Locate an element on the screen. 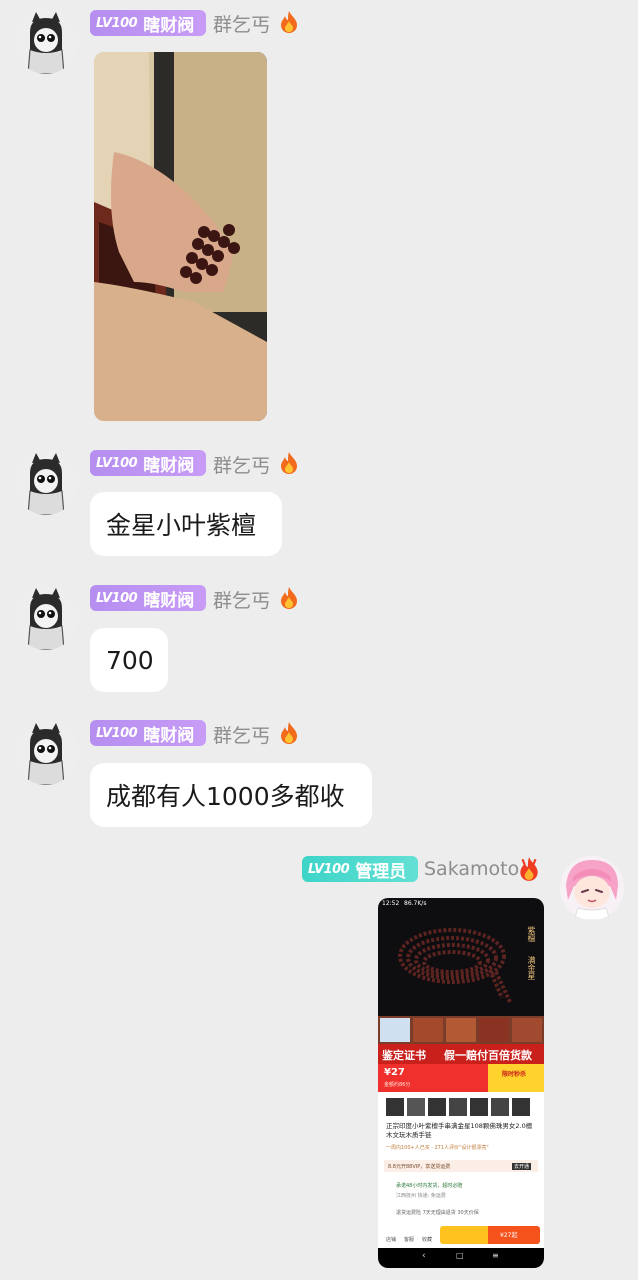 The height and width of the screenshot is (1280, 638). vip-text: 8.8元开88VIP，享送货运费 is located at coordinates (419, 1167).